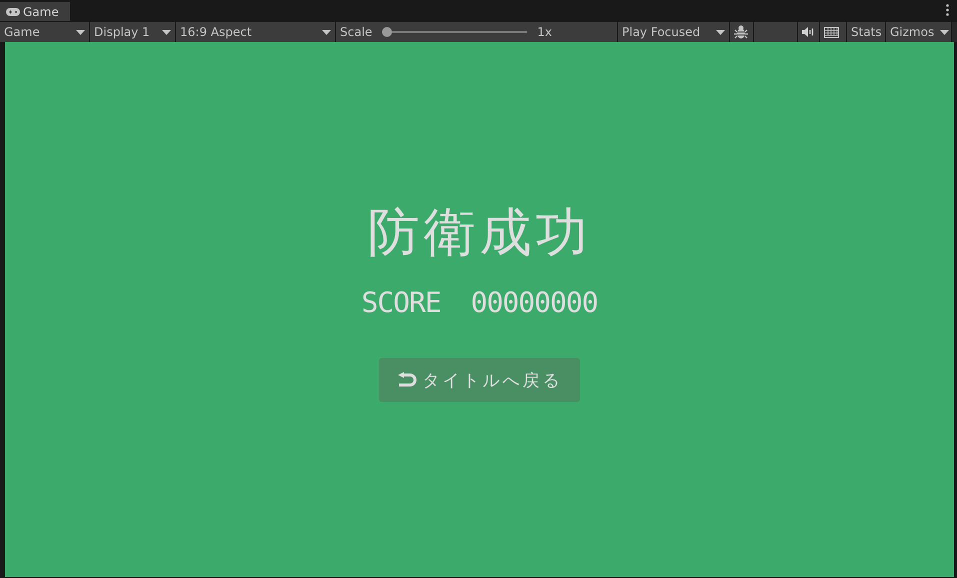  I want to click on score-value: 00000000, so click(534, 303).